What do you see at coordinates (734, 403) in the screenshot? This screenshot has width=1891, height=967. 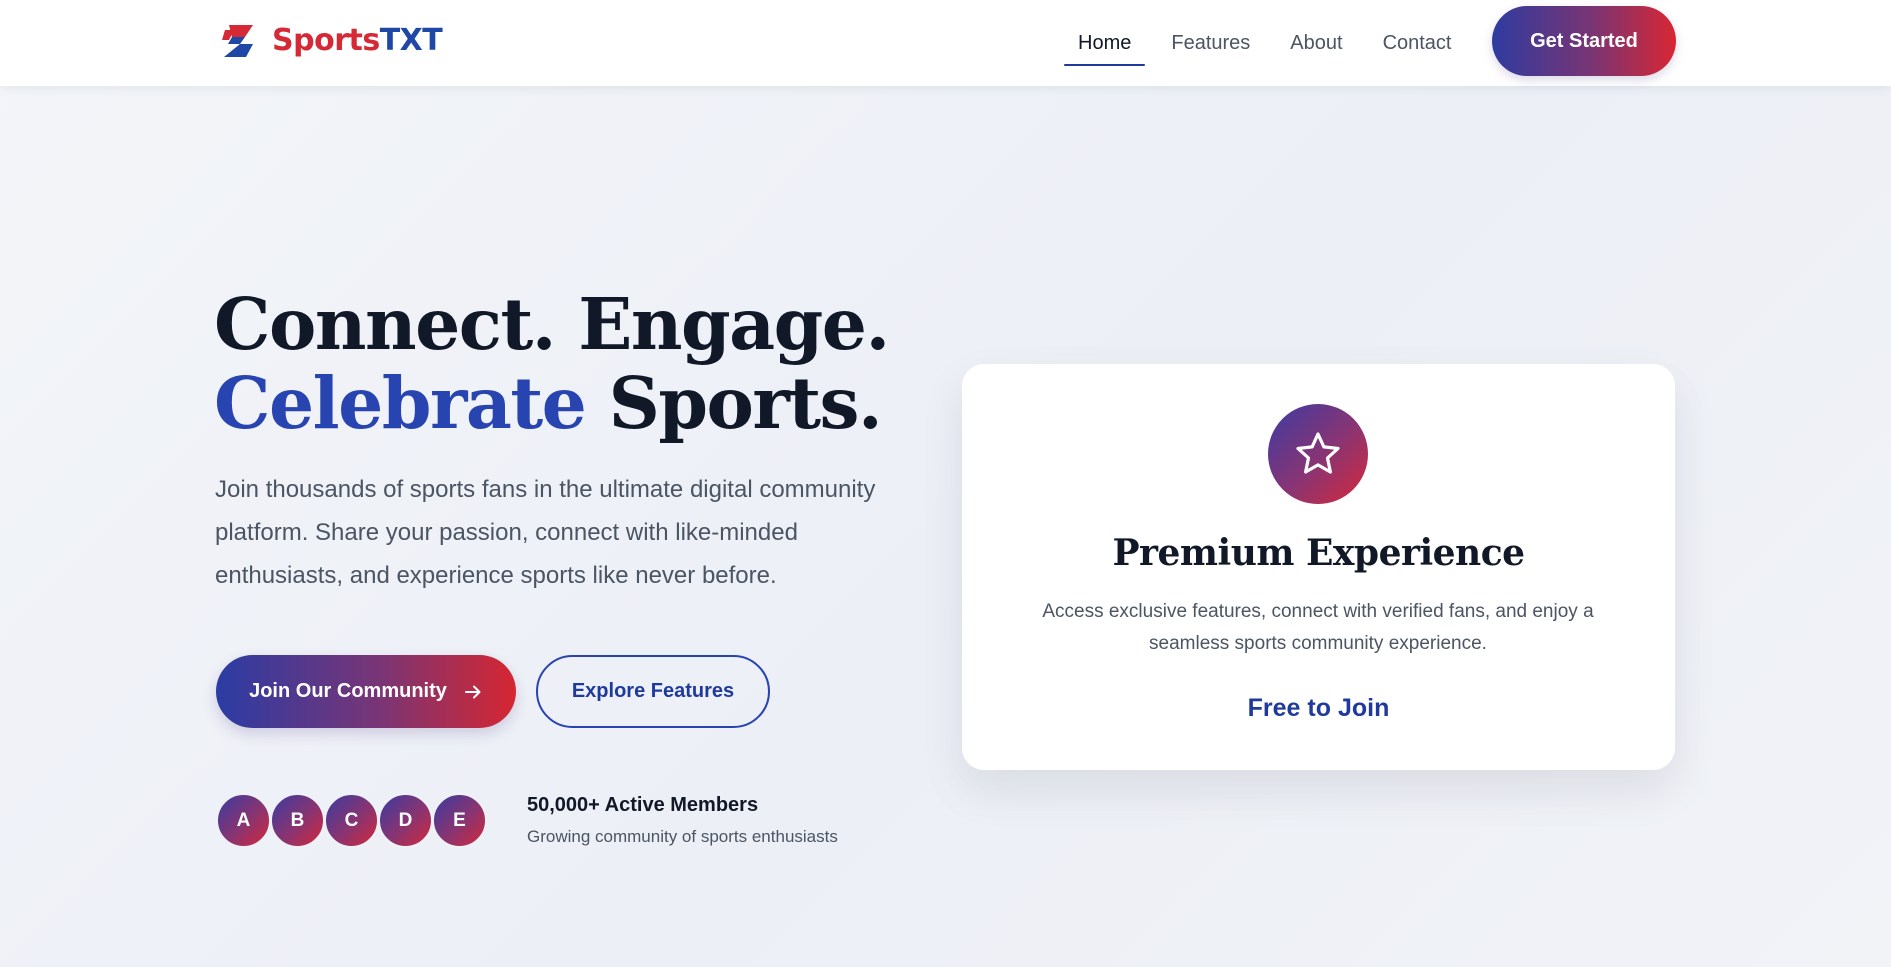 I see `hero-headline-rest: Sports.` at bounding box center [734, 403].